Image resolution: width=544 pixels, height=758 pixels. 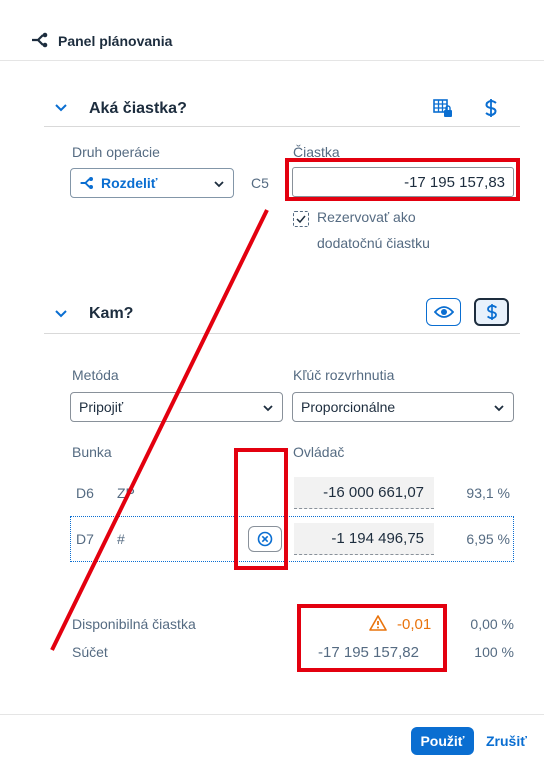 What do you see at coordinates (442, 741) in the screenshot?
I see `apply-button: Použiť` at bounding box center [442, 741].